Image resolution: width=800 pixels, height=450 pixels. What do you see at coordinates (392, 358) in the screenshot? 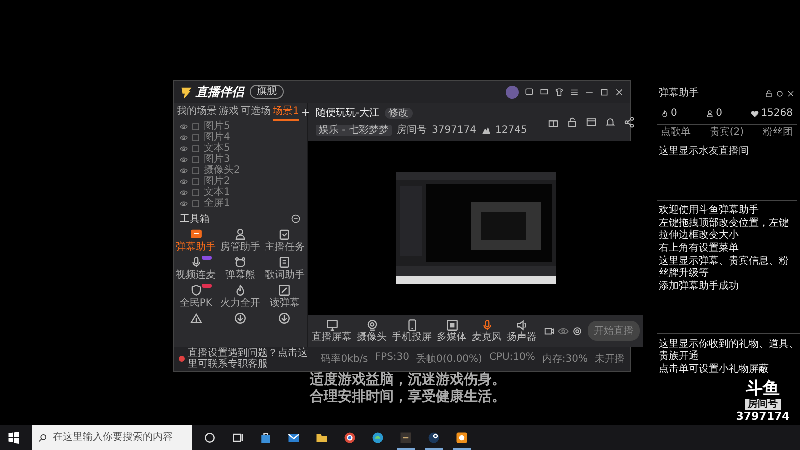
I see `status-item: FPS:30` at bounding box center [392, 358].